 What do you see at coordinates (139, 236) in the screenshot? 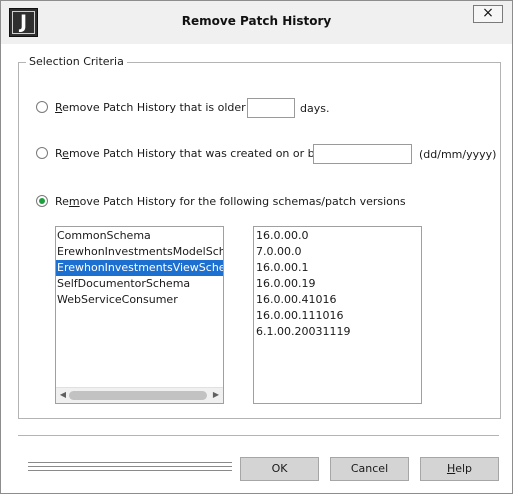
I see `schema-list-item: CommonSchema` at bounding box center [139, 236].